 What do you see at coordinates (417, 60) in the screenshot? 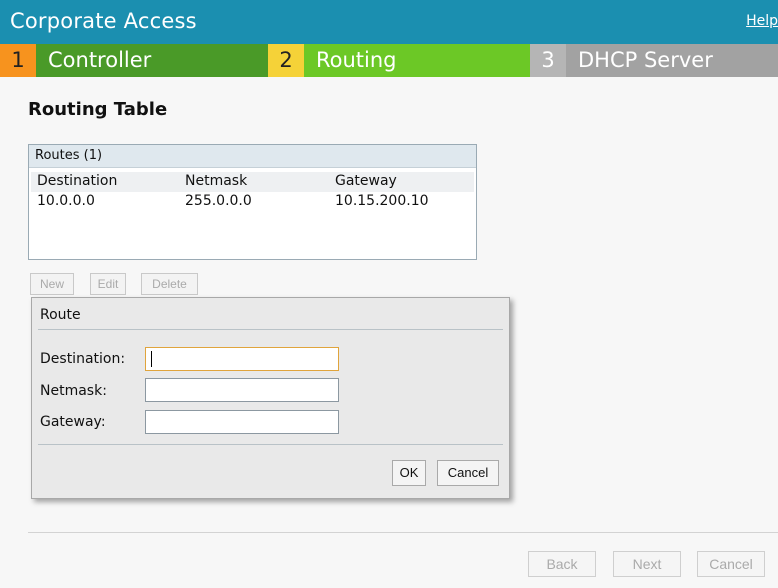
I see `step-label: Routing` at bounding box center [417, 60].